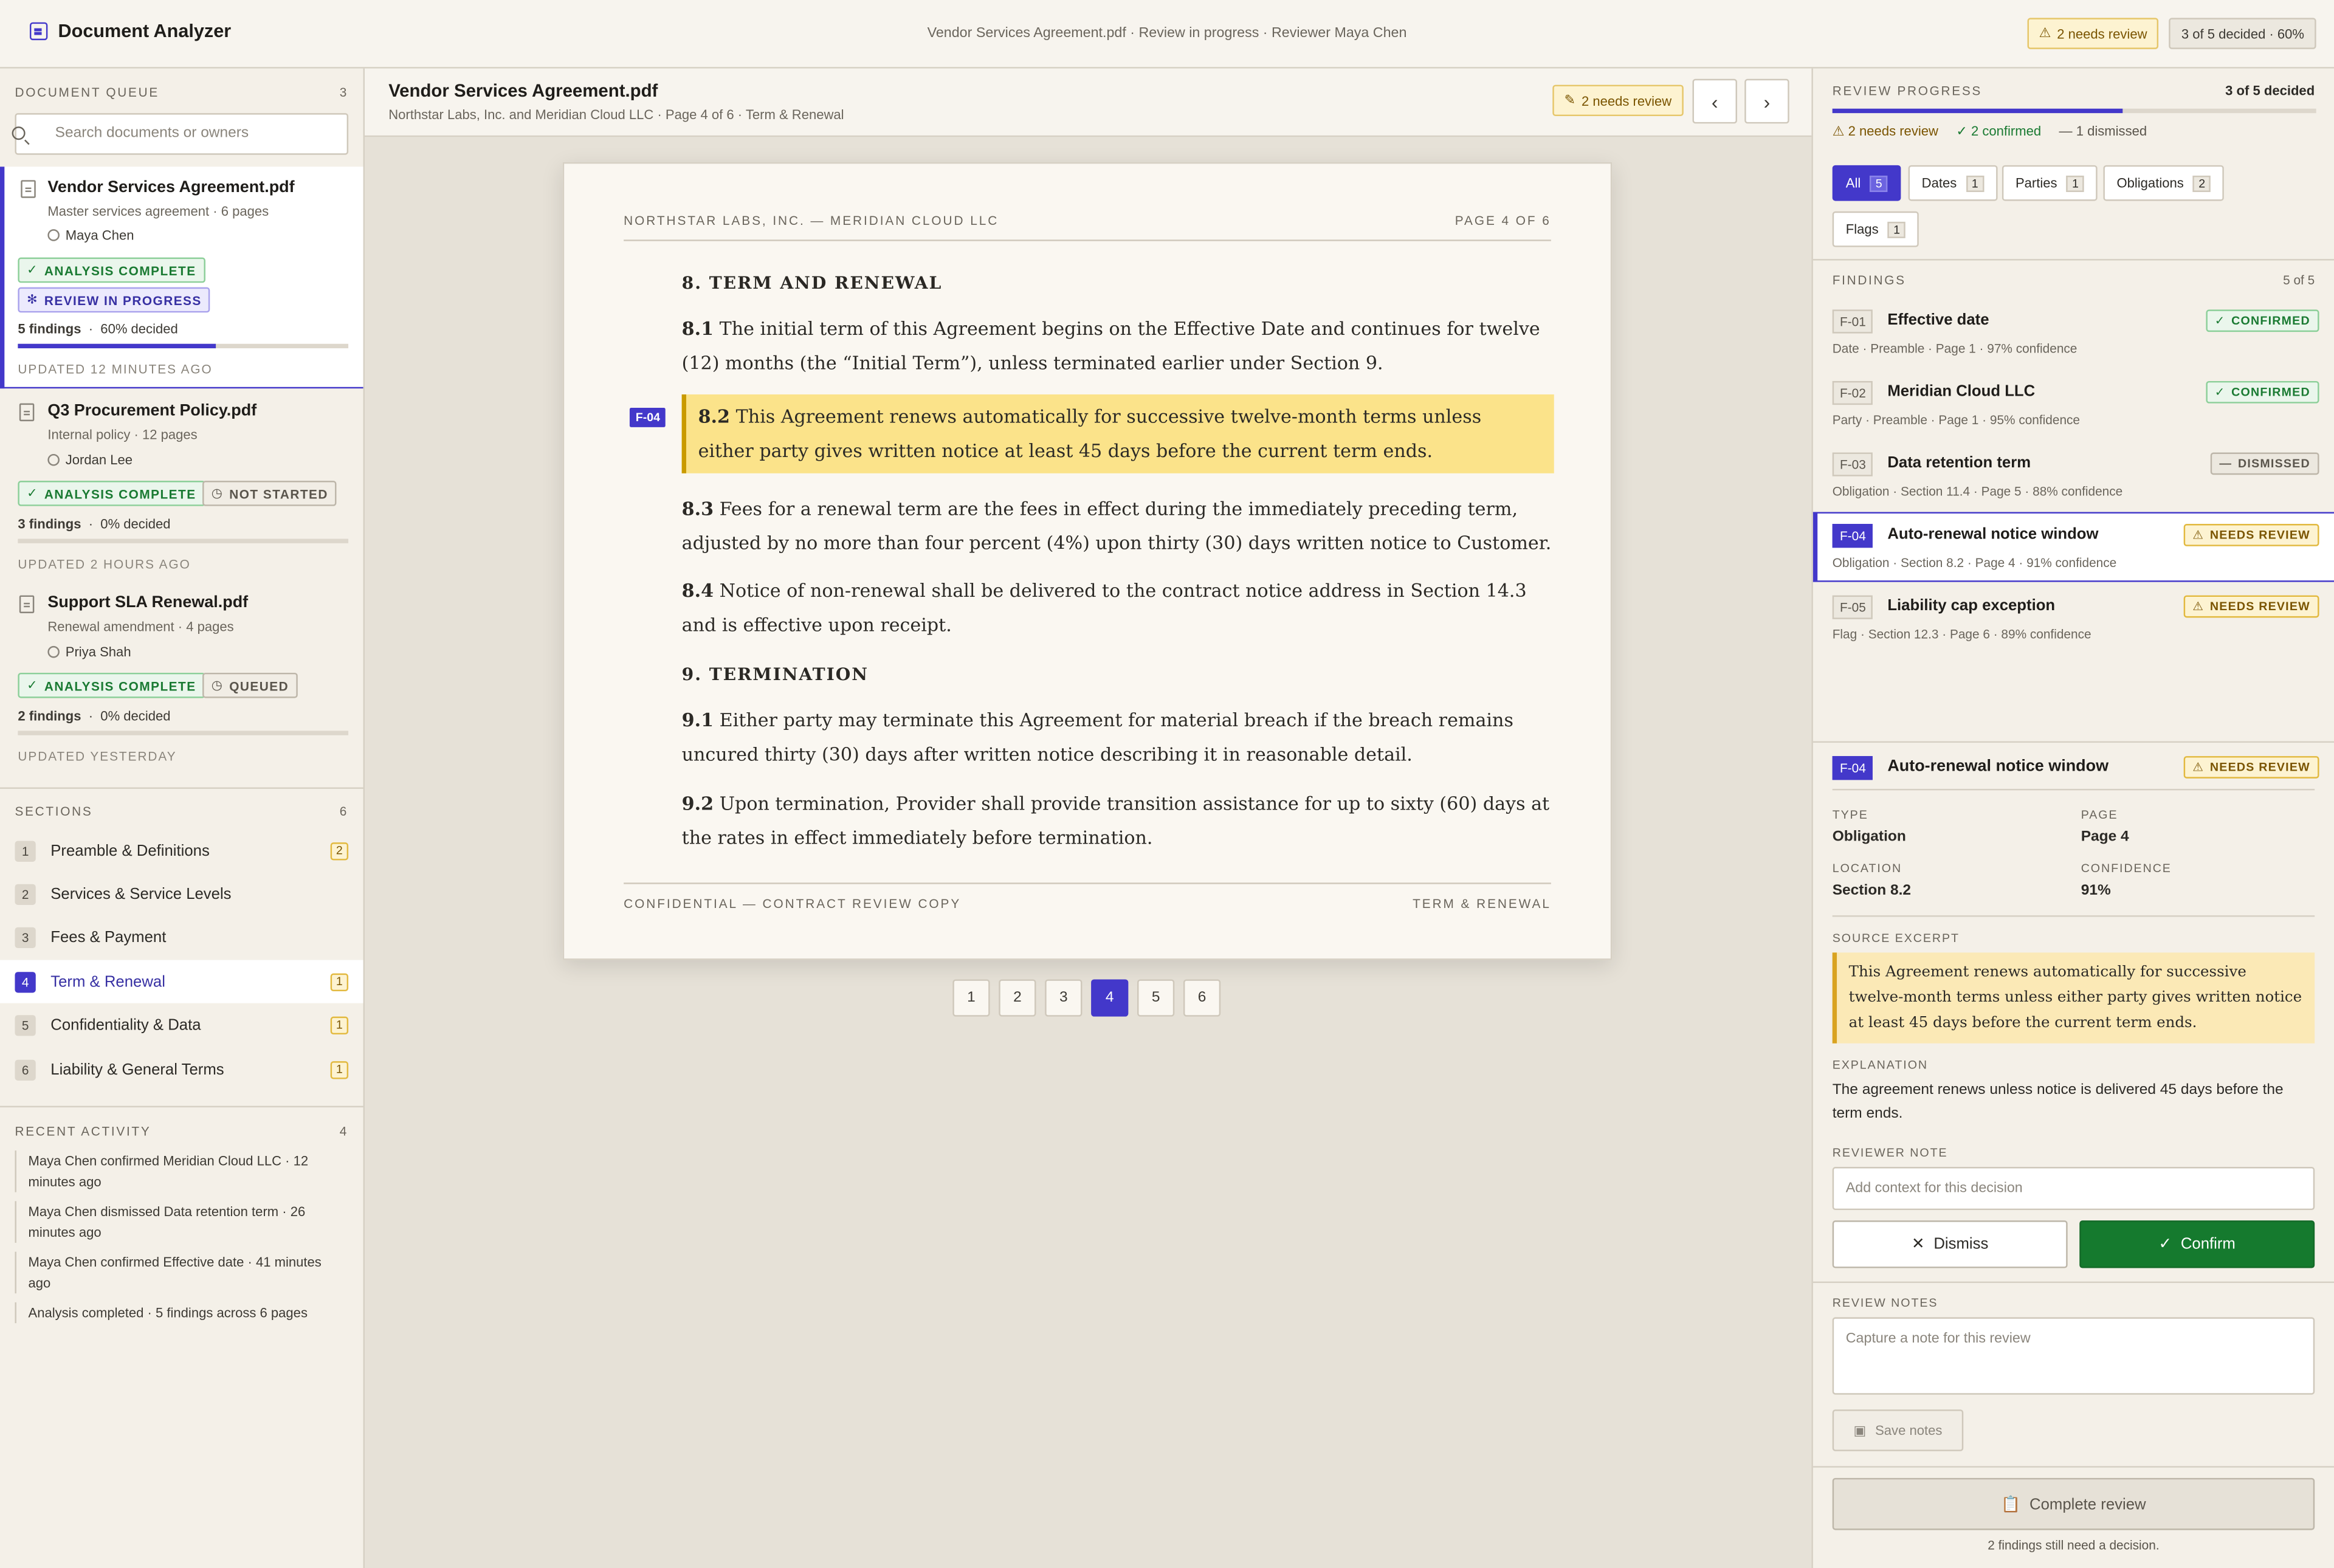  I want to click on activity-heading: RECENT ACTIVITY, so click(83, 1131).